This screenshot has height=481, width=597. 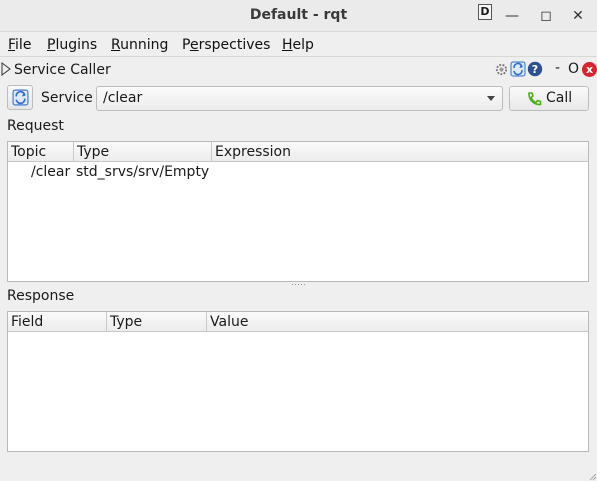 I want to click on menu-perspectives-label: rspectives, so click(x=234, y=45).